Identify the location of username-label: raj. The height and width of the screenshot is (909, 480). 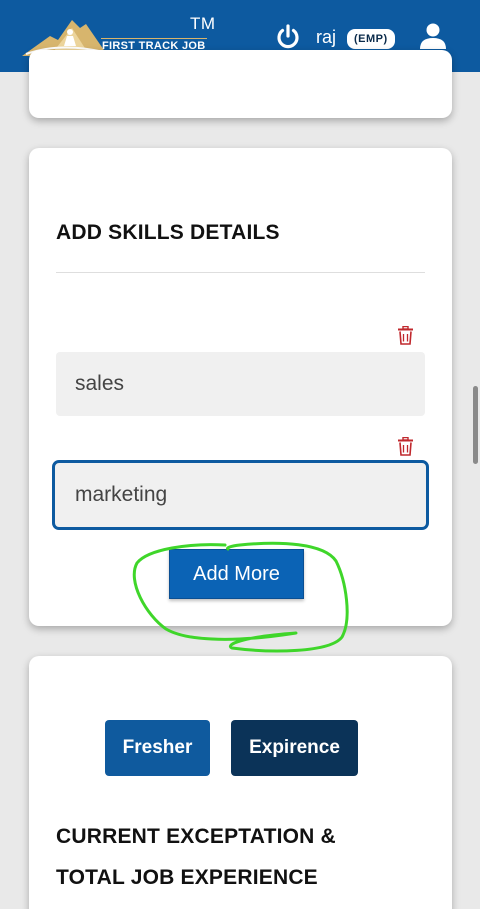
(326, 37).